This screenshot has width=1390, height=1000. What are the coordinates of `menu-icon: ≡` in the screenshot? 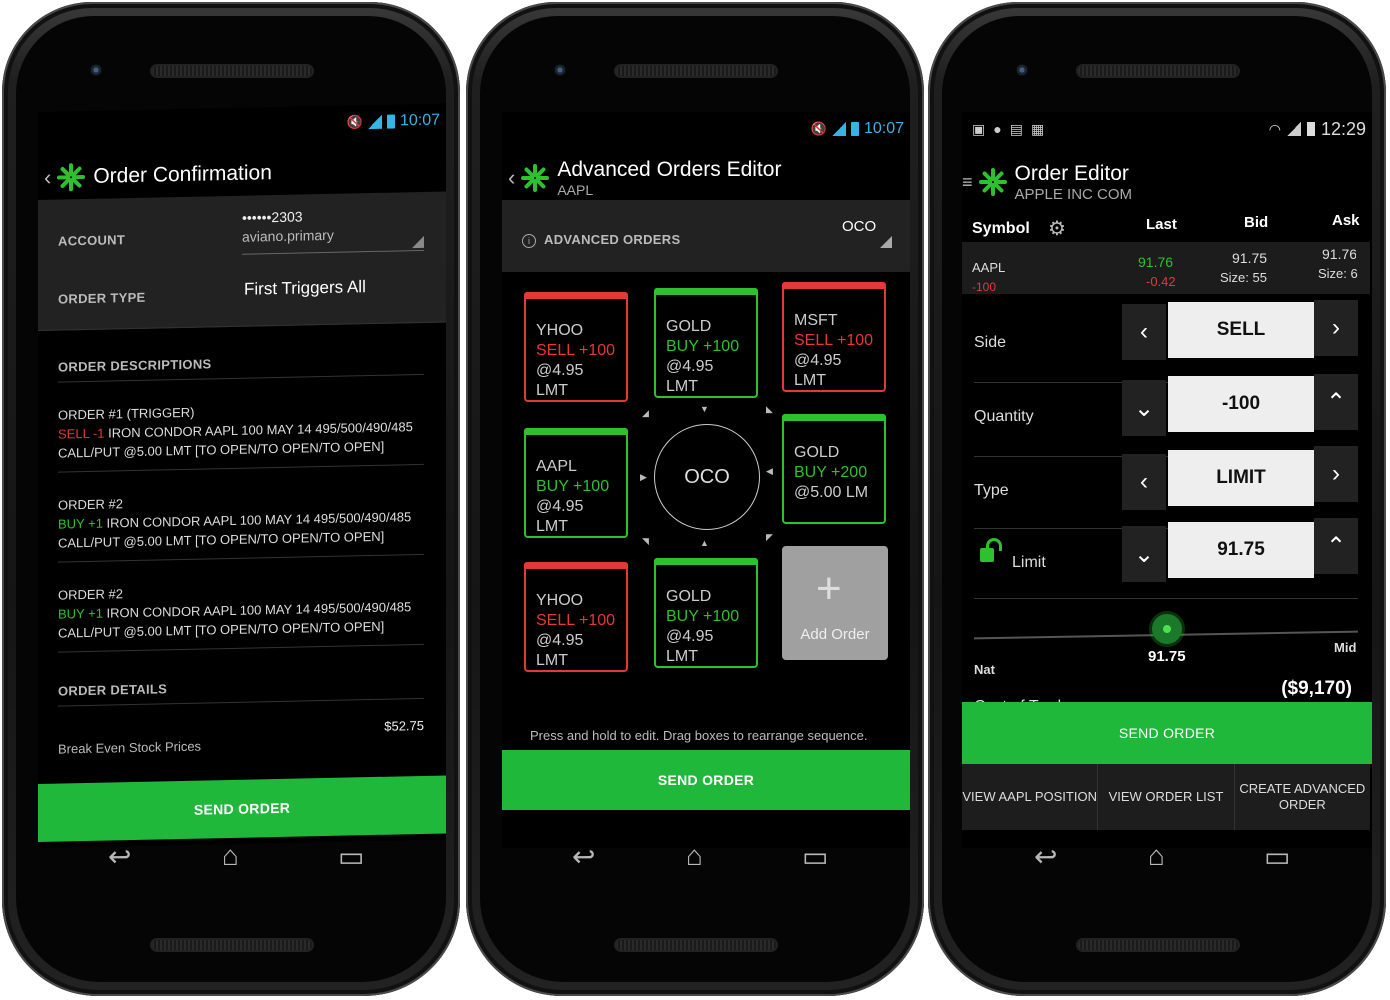 It's located at (967, 182).